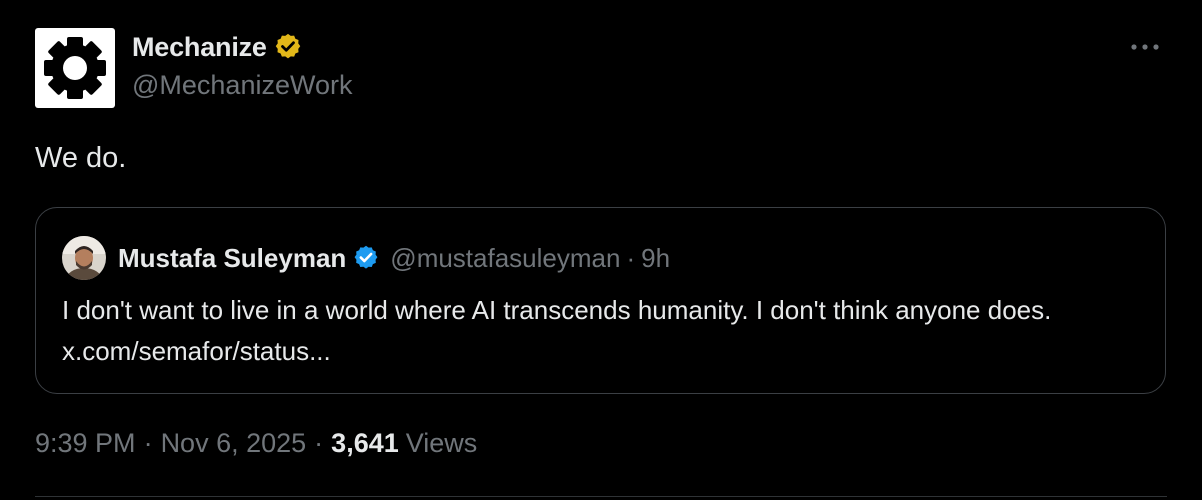 The height and width of the screenshot is (500, 1202). Describe the element at coordinates (505, 258) in the screenshot. I see `quoted-author-handle: @mustafasuleyman` at that location.